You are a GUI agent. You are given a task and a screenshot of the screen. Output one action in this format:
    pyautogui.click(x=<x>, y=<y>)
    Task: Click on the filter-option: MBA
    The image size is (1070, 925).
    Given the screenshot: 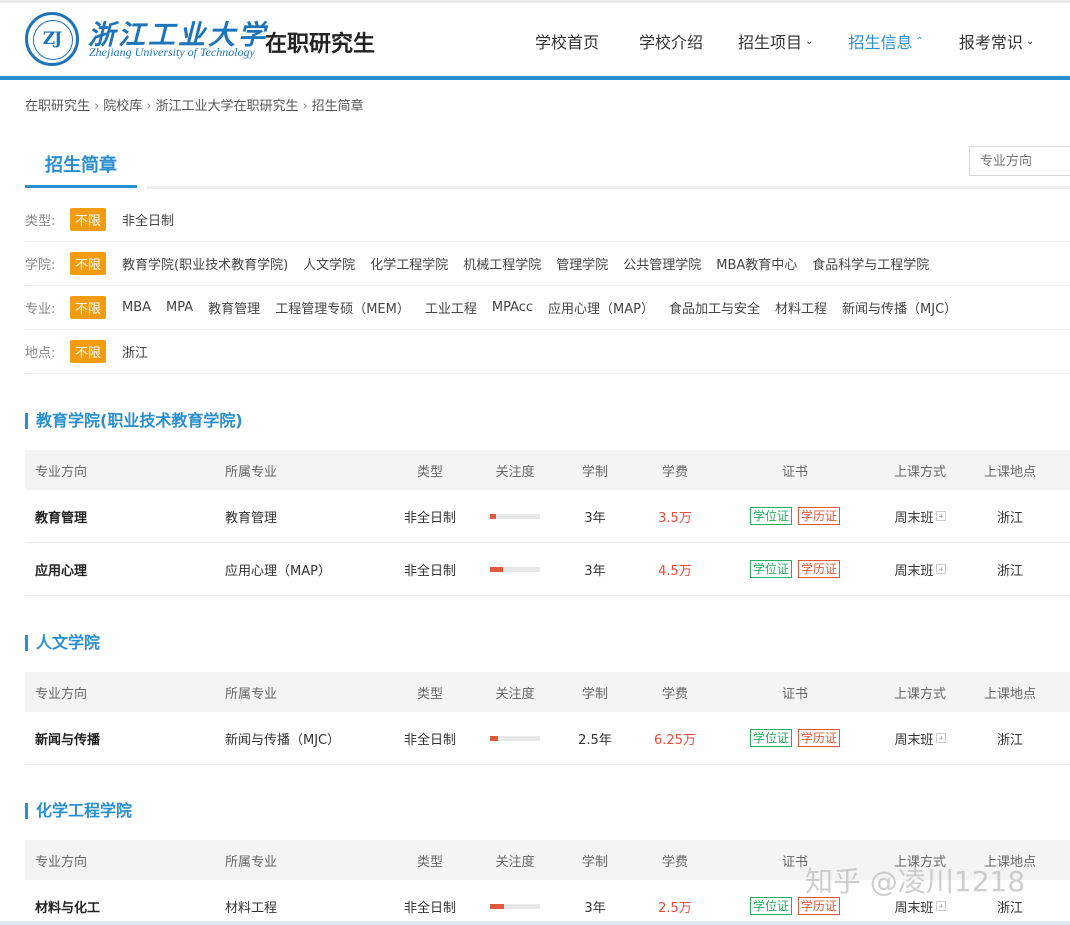 What is the action you would take?
    pyautogui.click(x=136, y=307)
    